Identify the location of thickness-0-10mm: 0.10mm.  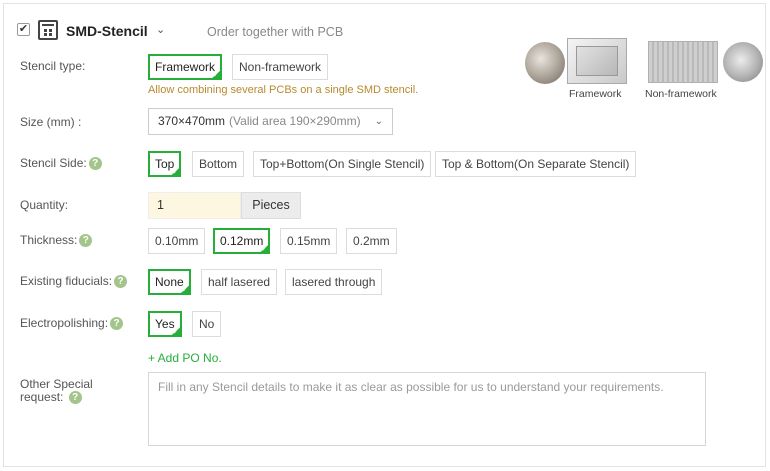
(177, 241).